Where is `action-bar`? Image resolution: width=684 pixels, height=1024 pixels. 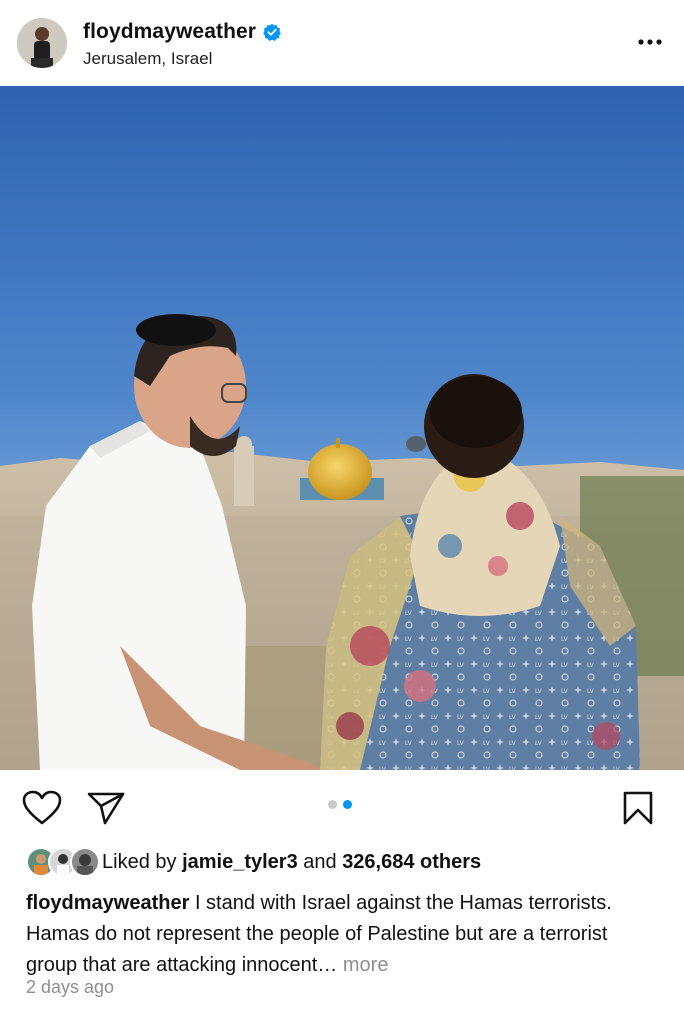 action-bar is located at coordinates (342, 805).